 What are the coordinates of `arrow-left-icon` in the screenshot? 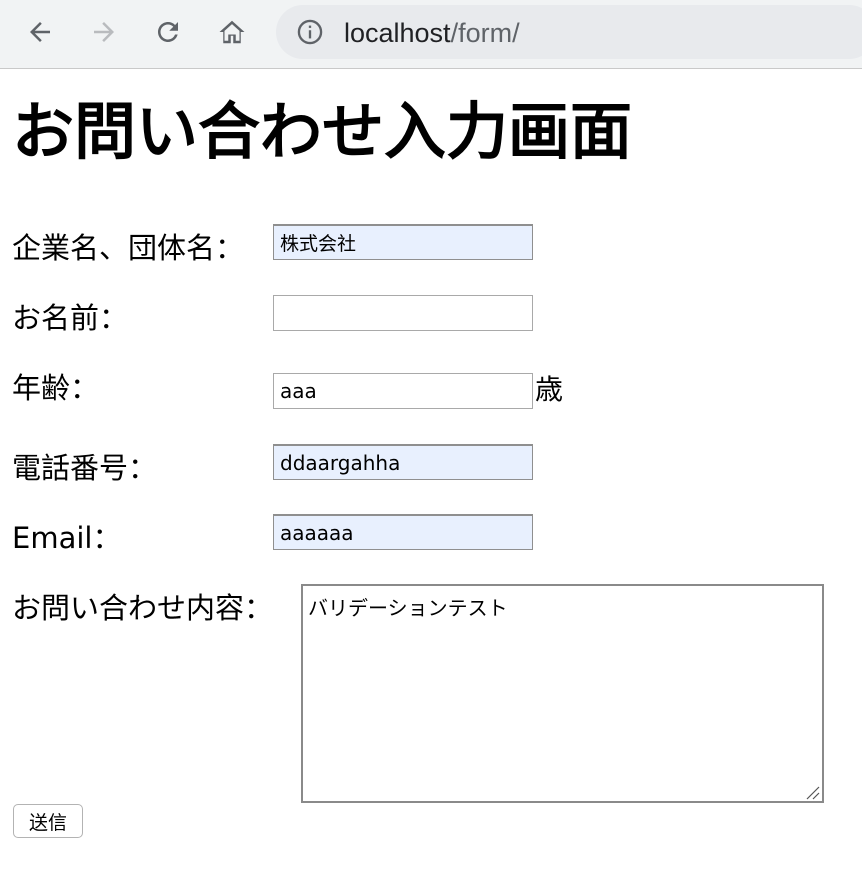 It's located at (40, 32).